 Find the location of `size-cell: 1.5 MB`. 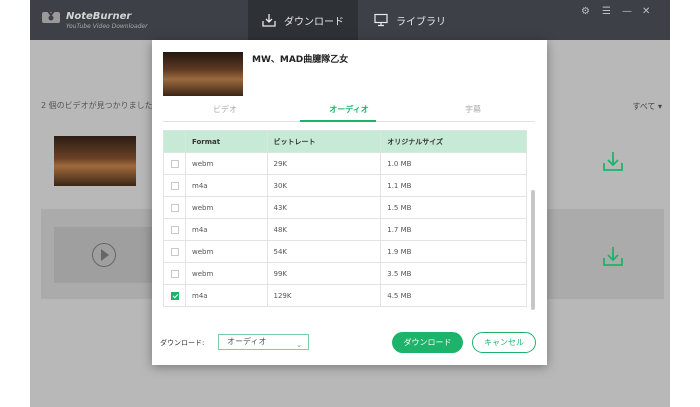

size-cell: 1.5 MB is located at coordinates (453, 207).